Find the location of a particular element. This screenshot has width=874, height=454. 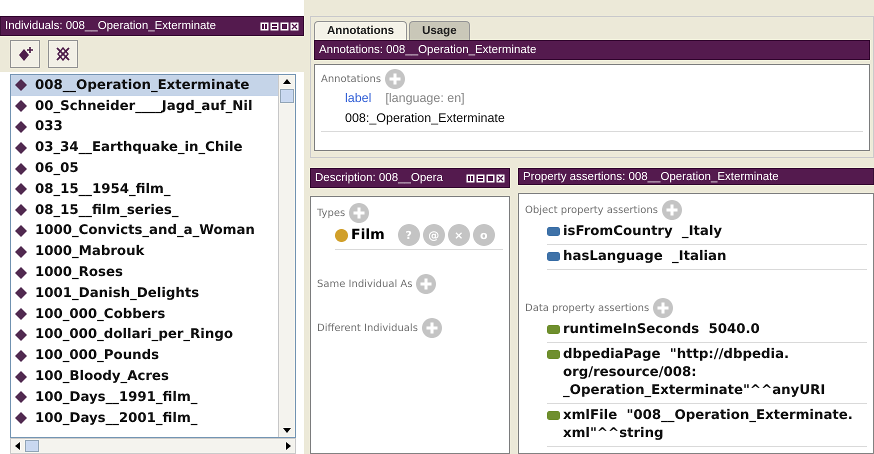

diamond-plus-icon is located at coordinates (25, 54).